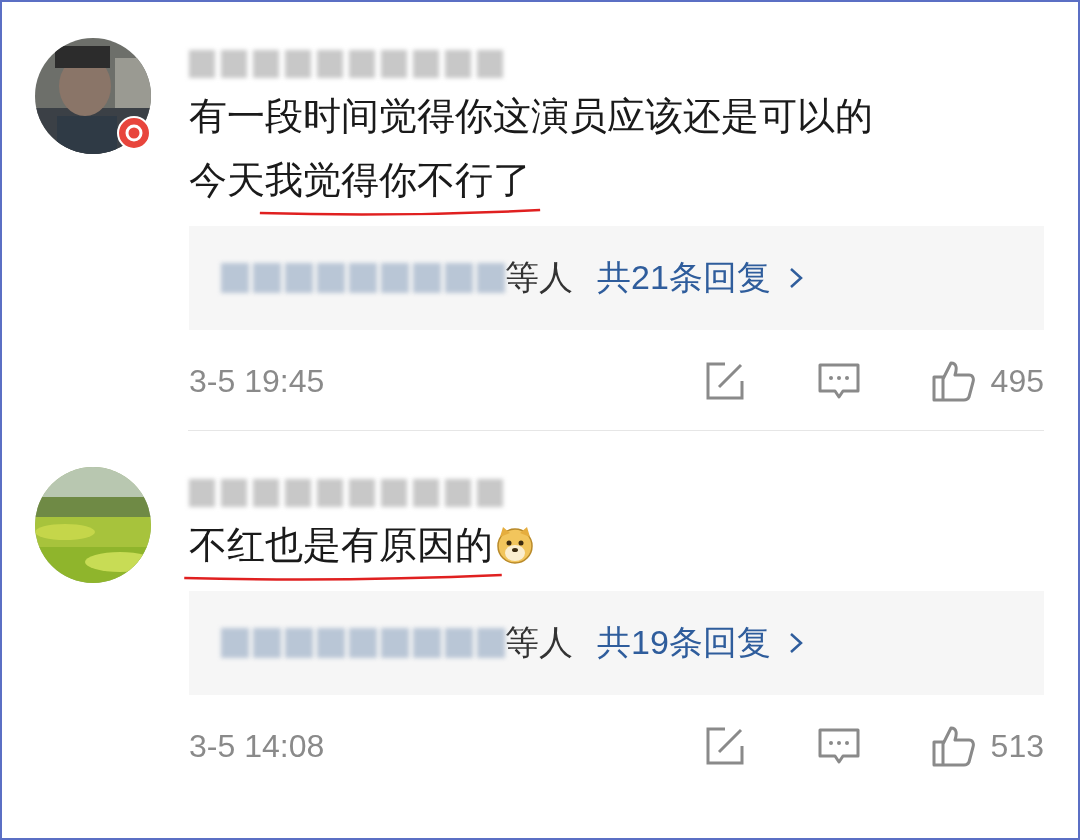 The width and height of the screenshot is (1080, 840). What do you see at coordinates (531, 116) in the screenshot?
I see `comment-text: 有一段时间觉得你这演员应该还是可以的` at bounding box center [531, 116].